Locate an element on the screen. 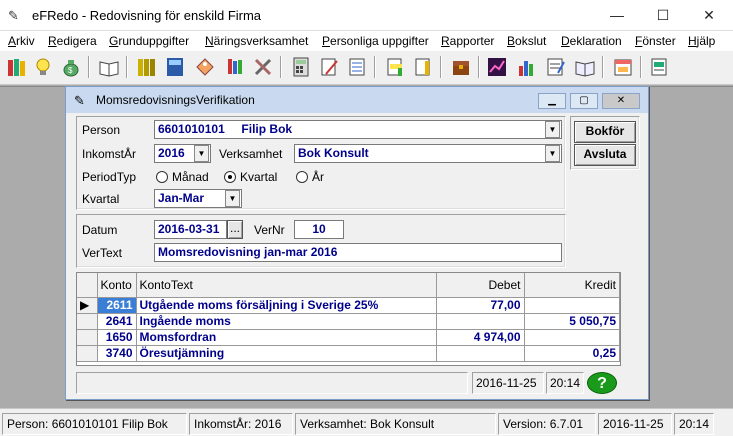 This screenshot has height=436, width=733. status-person: Person: 6601010101 Filip Bok is located at coordinates (94, 424).